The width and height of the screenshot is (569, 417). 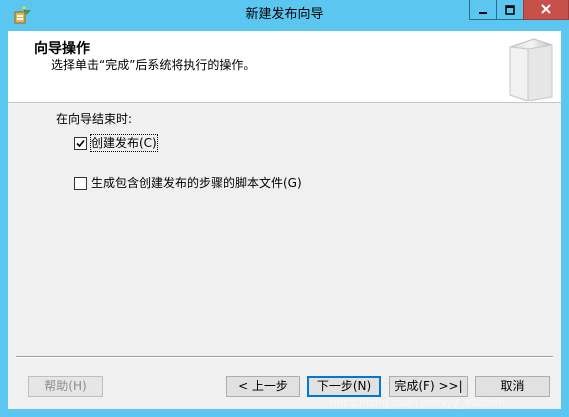 What do you see at coordinates (428, 386) in the screenshot?
I see `finish-button: 完成(F) >>|` at bounding box center [428, 386].